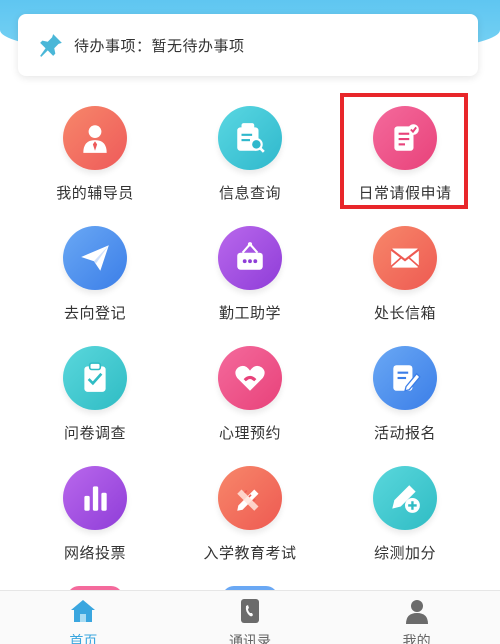 The height and width of the screenshot is (644, 500). Describe the element at coordinates (250, 258) in the screenshot. I see `work-study-icon` at that location.